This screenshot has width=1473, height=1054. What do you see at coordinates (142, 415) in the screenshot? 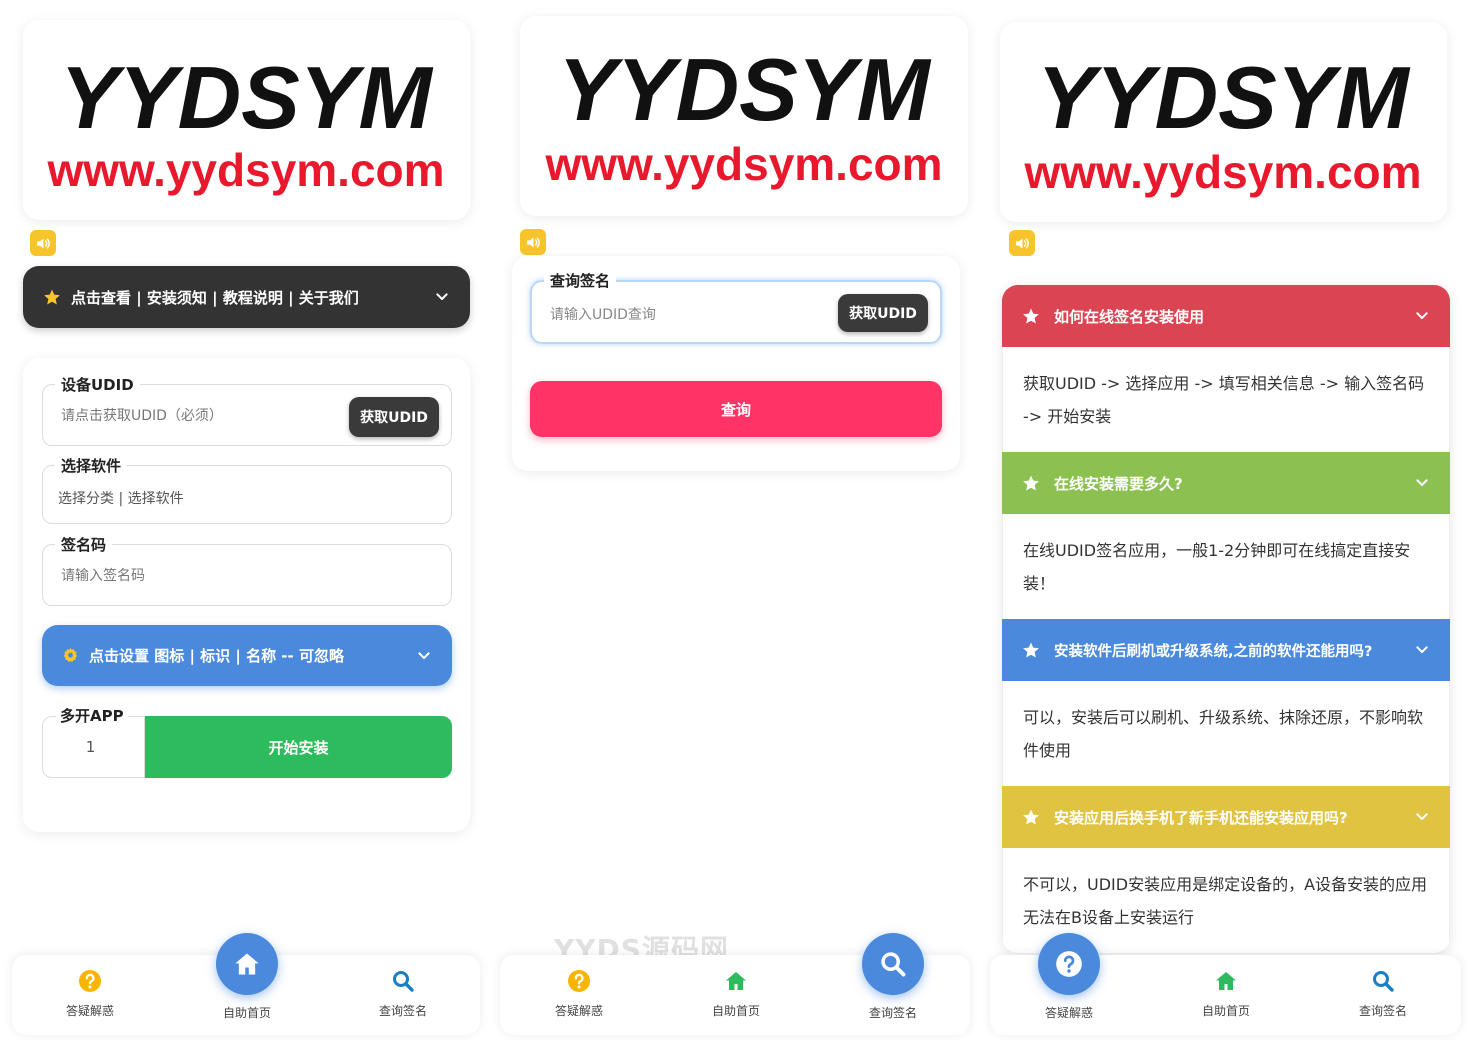
I see `udid-input: 请点击获取UDID（必须）` at bounding box center [142, 415].